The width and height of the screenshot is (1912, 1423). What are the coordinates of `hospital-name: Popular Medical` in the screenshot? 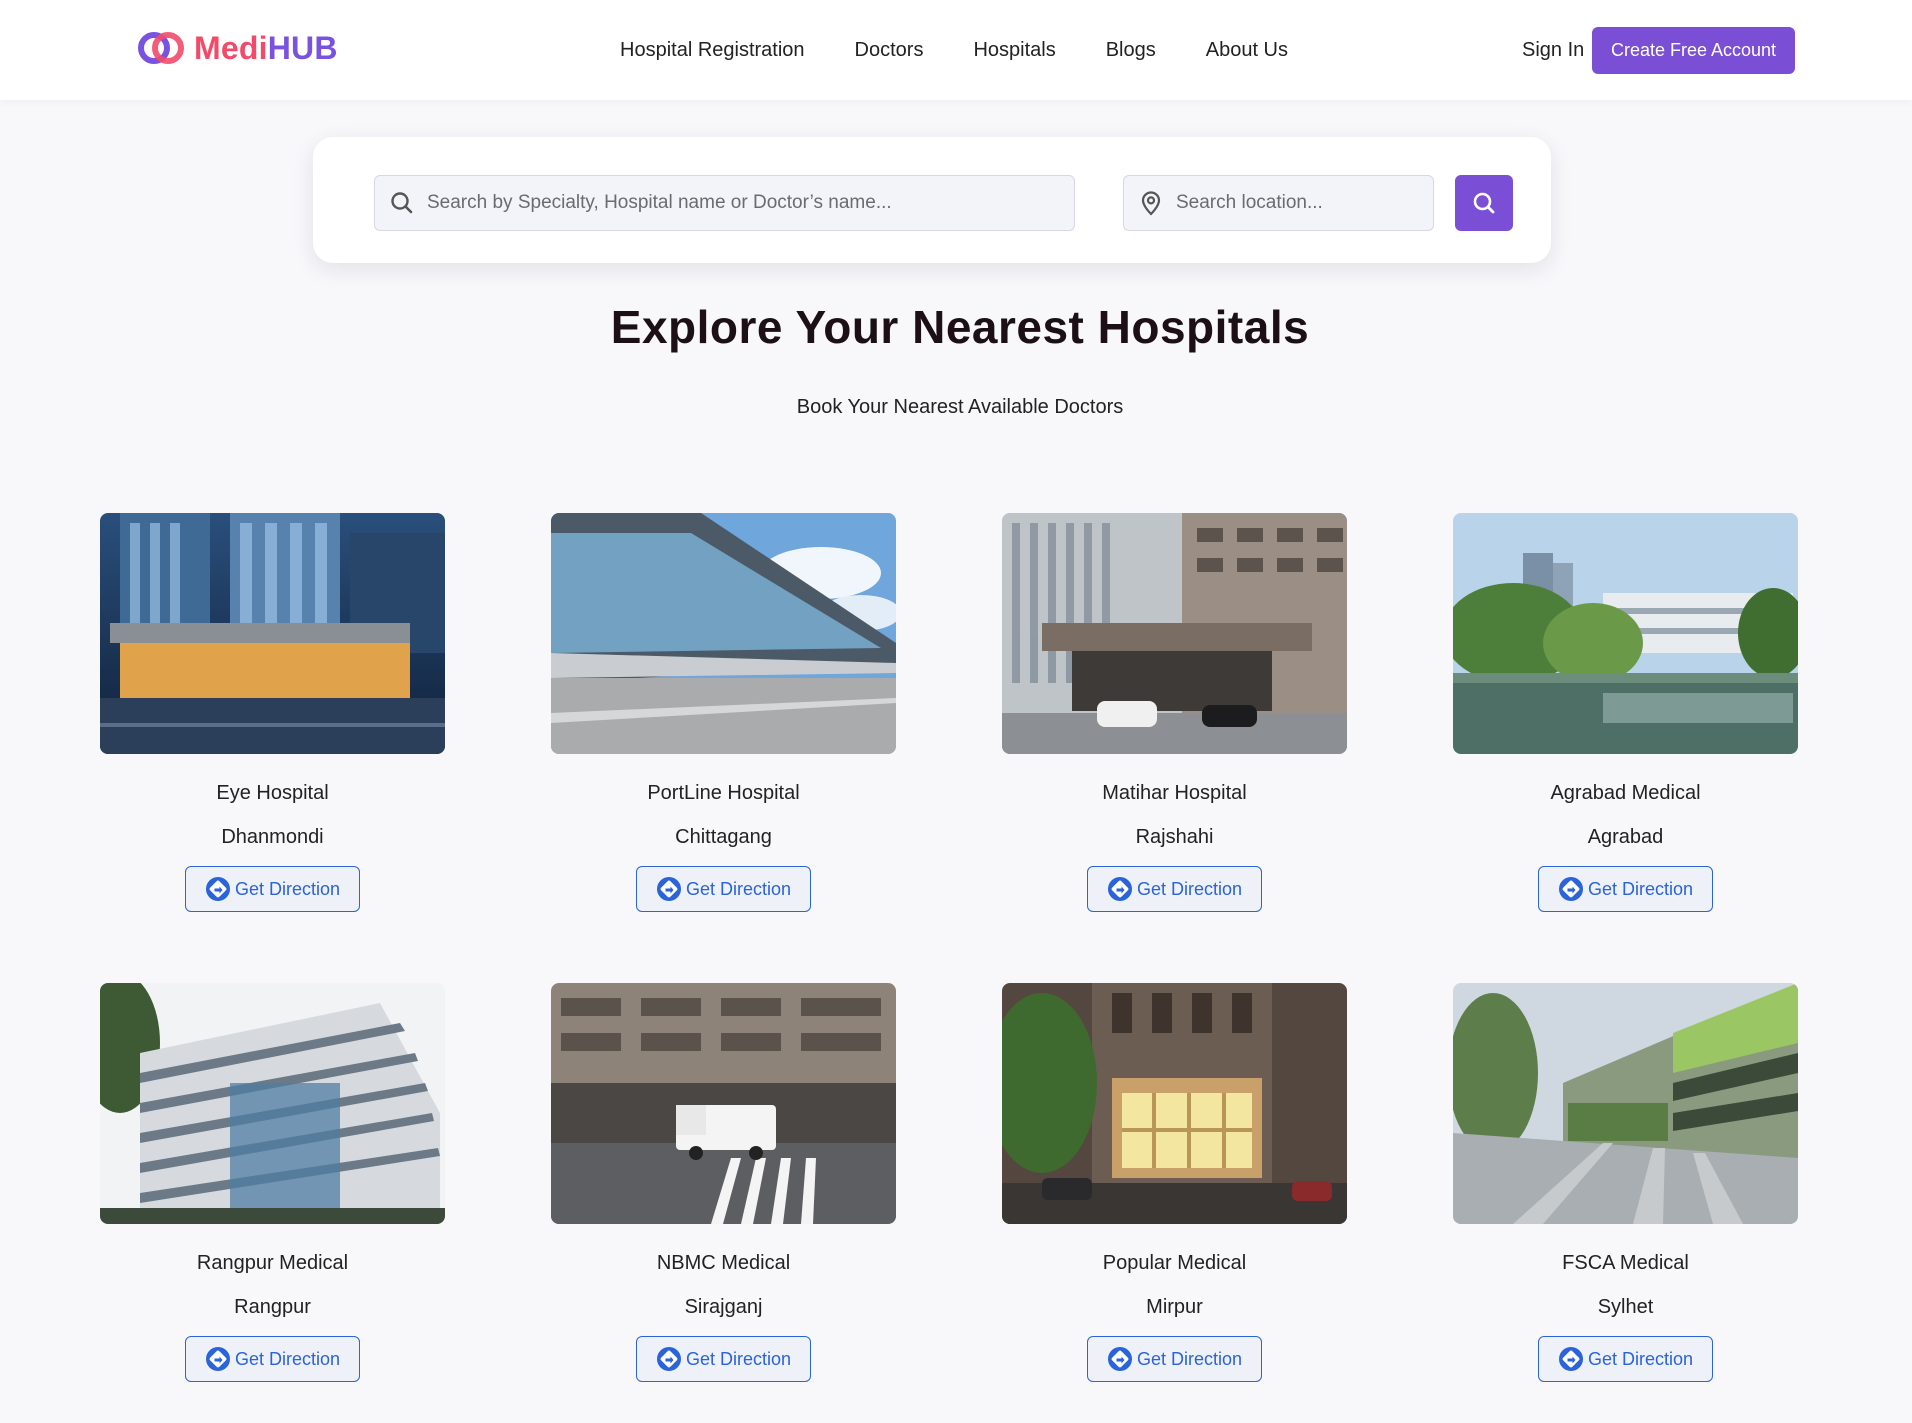 It's located at (1174, 1263).